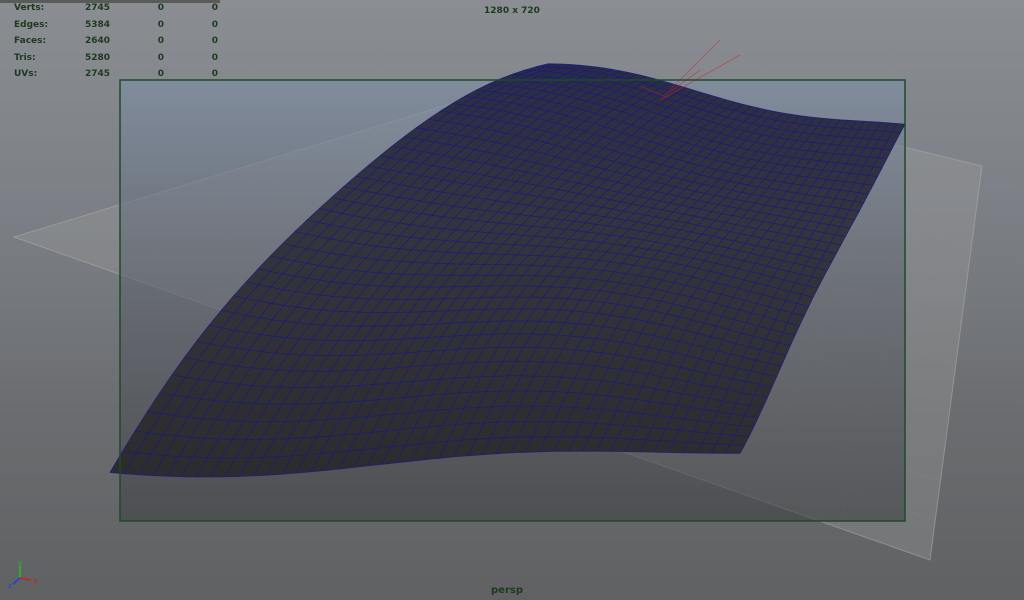  What do you see at coordinates (116, 41) in the screenshot?
I see `hud-row-faces: Faces: 2640 0 0` at bounding box center [116, 41].